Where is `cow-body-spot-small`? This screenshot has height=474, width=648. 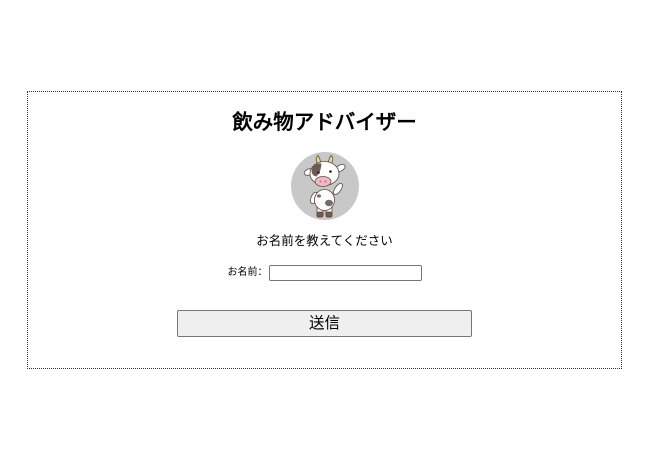 cow-body-spot-small is located at coordinates (318, 196).